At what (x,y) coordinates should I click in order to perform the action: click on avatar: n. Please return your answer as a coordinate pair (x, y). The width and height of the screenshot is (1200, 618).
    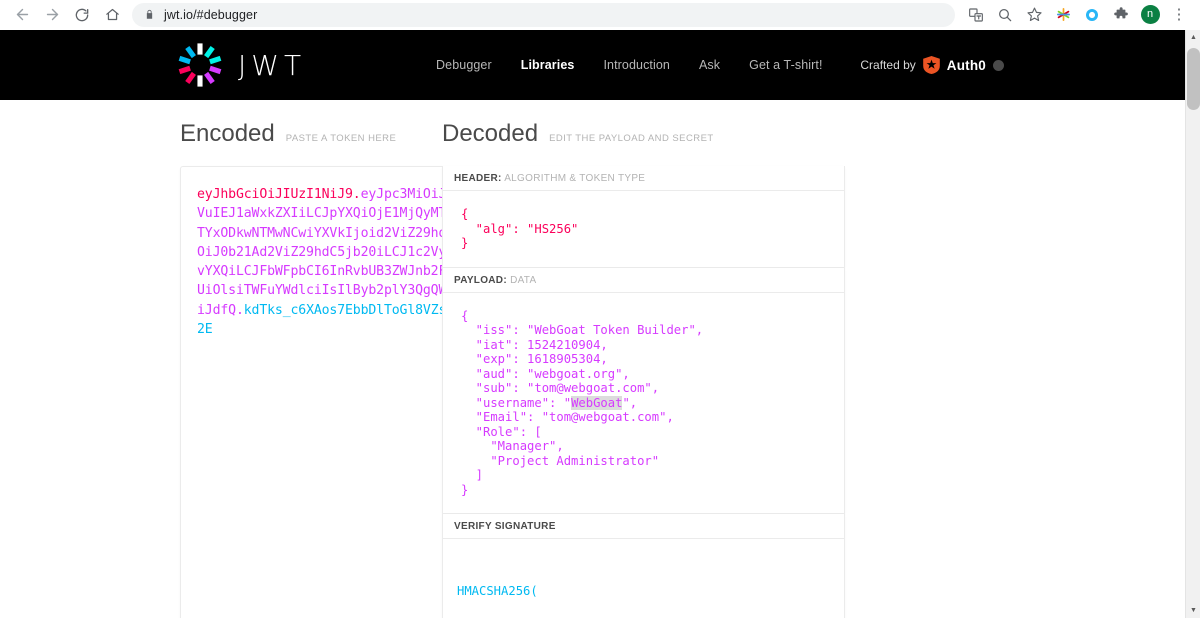
    Looking at the image, I should click on (1150, 14).